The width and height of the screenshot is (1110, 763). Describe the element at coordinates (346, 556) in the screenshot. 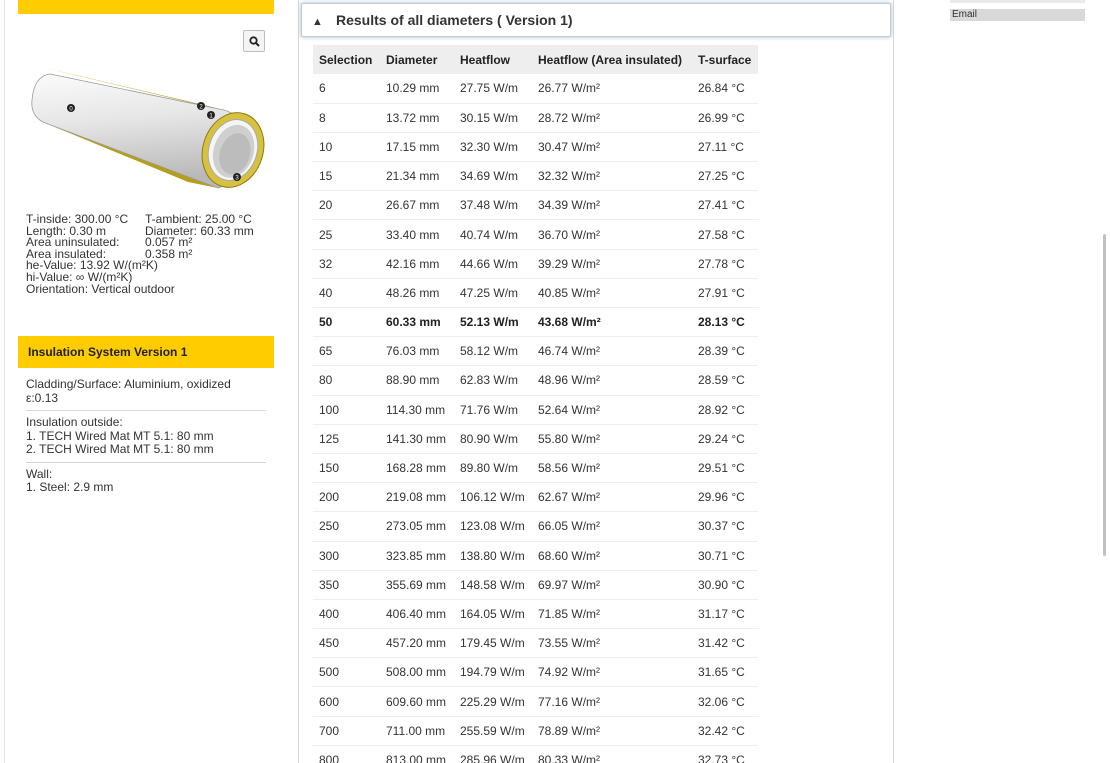

I see `selection-cell: 300` at that location.